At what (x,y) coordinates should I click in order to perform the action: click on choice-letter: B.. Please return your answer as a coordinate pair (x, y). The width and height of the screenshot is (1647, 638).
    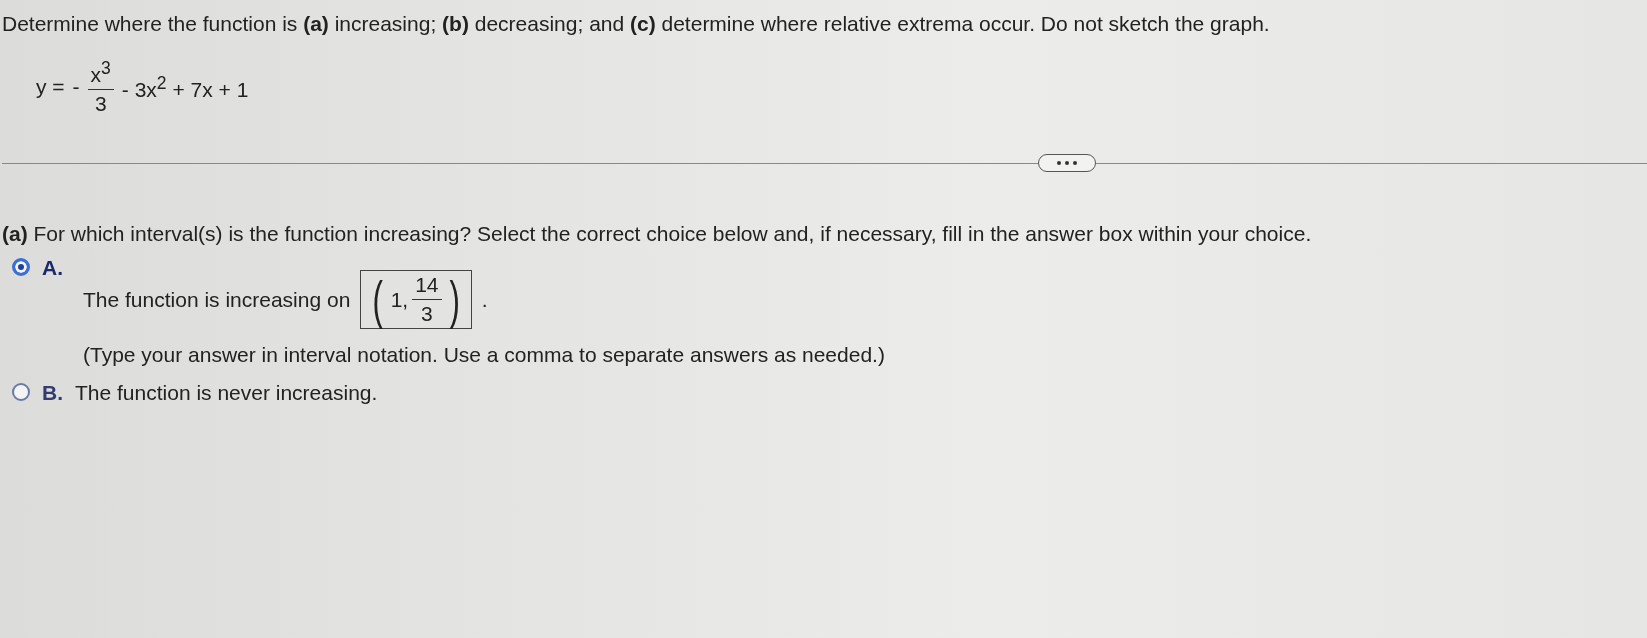
    Looking at the image, I should click on (52, 393).